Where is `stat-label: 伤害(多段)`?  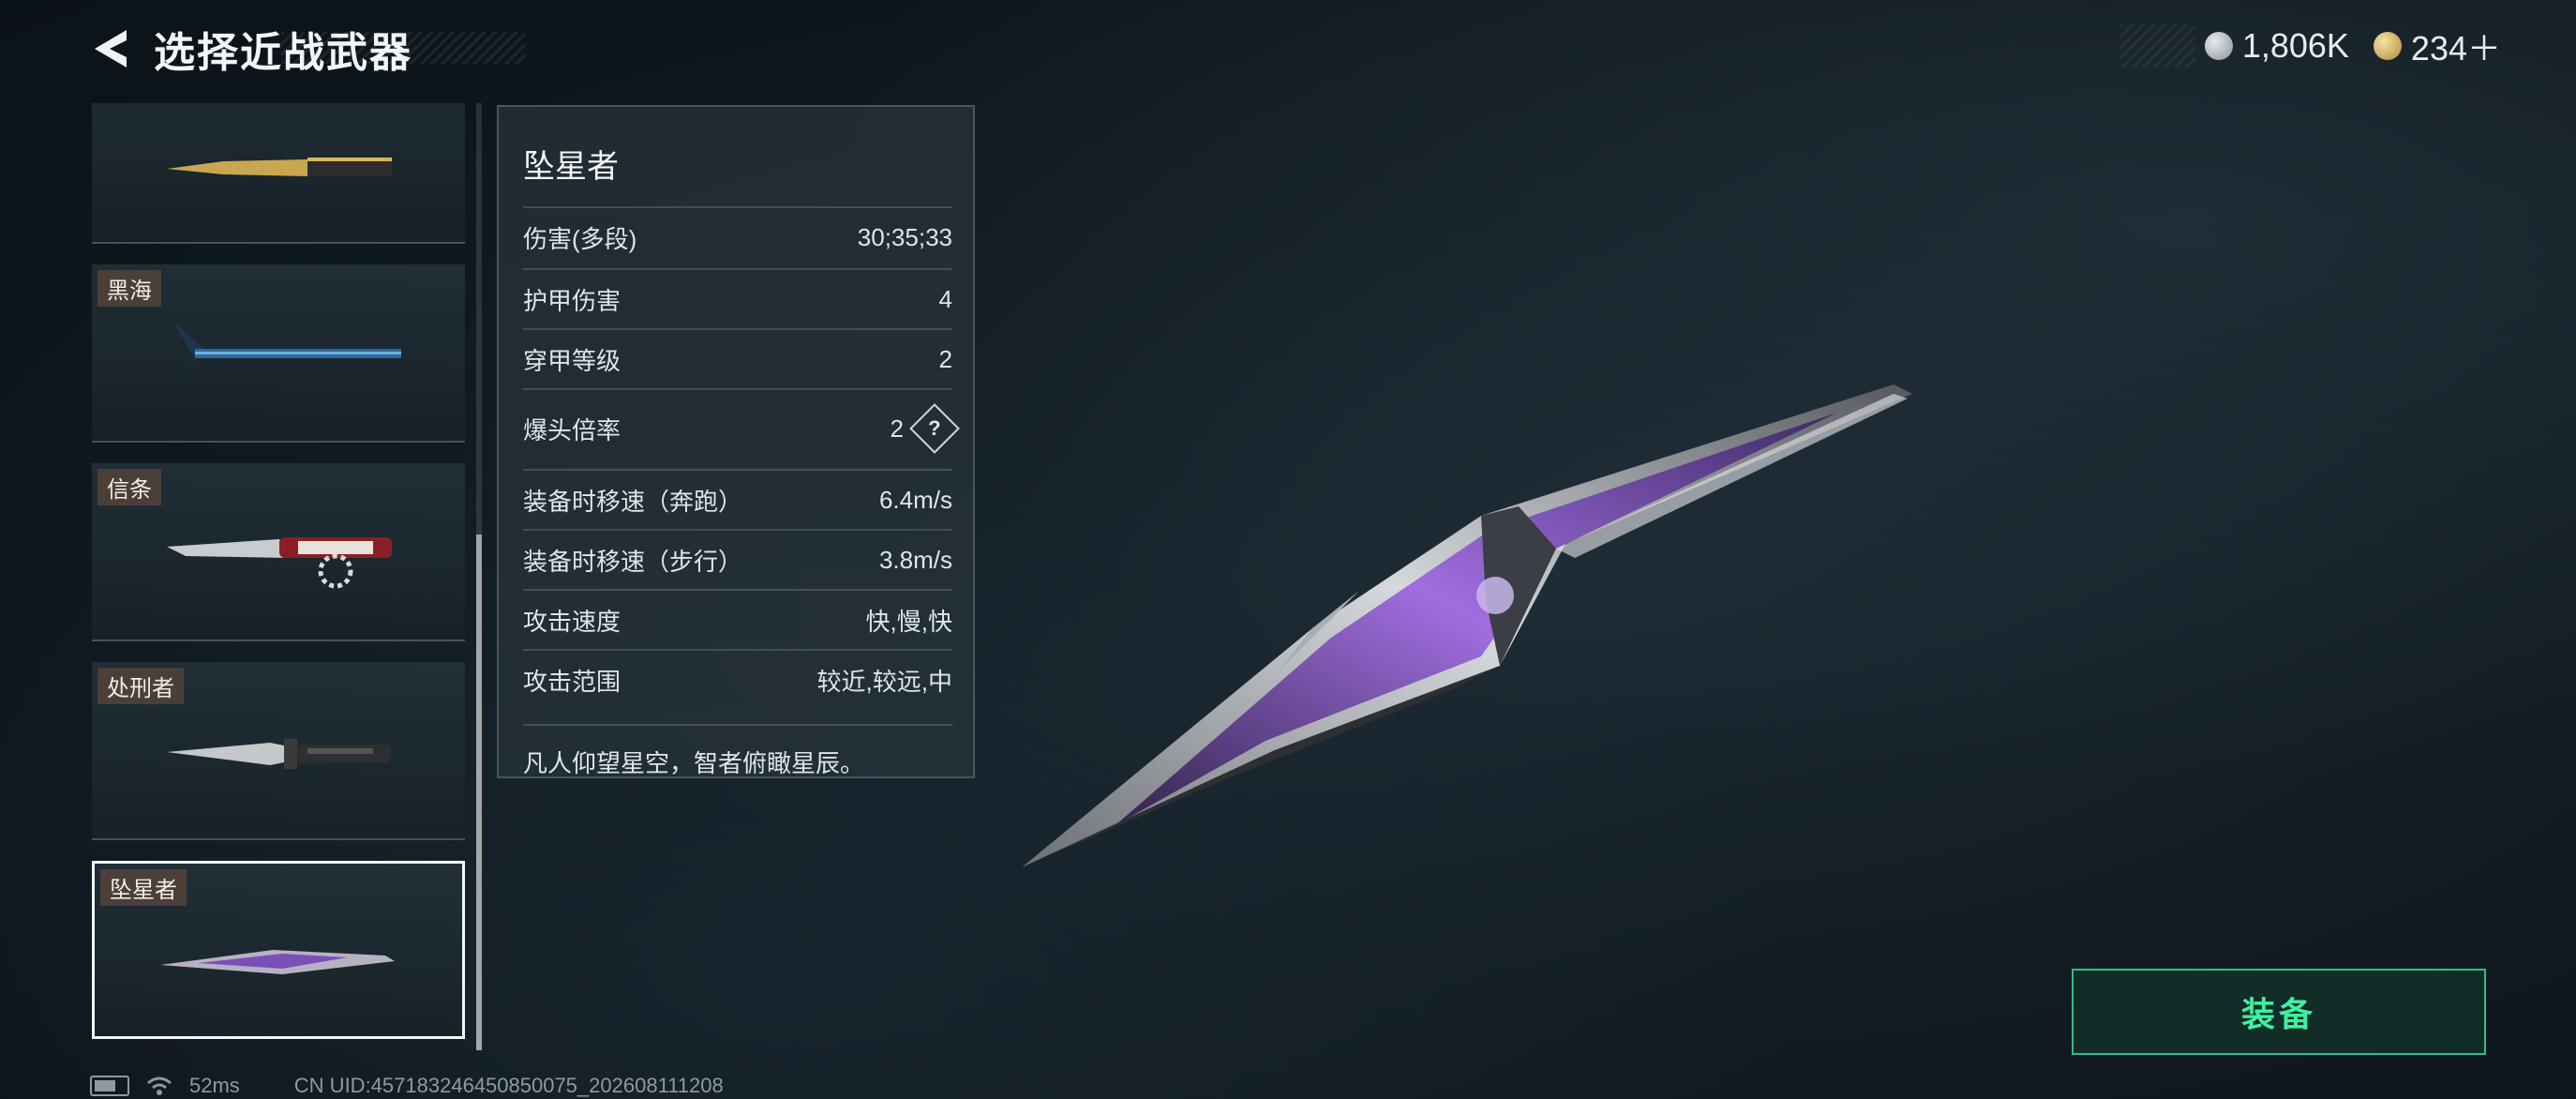
stat-label: 伤害(多段) is located at coordinates (580, 238).